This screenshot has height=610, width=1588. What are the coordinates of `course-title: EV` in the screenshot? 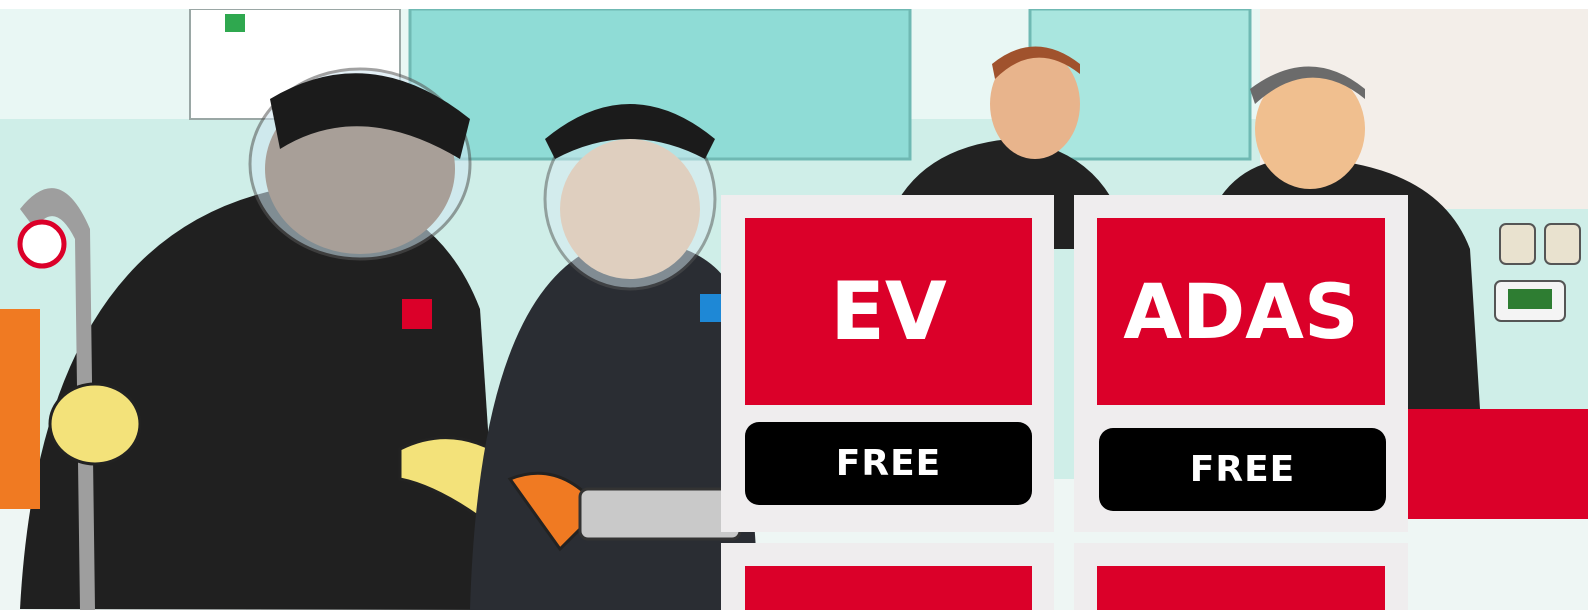 It's located at (888, 311).